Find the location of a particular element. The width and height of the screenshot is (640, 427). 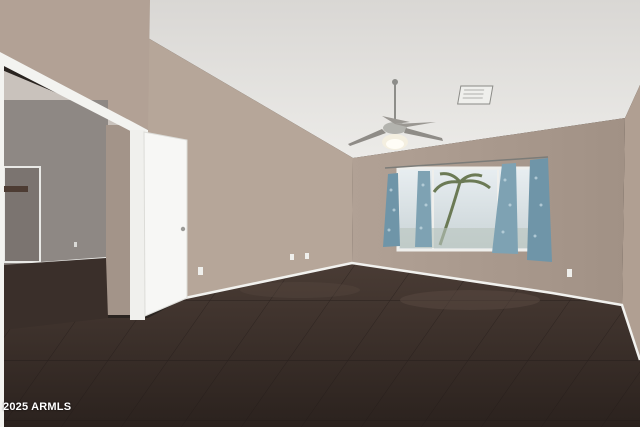

open-door is located at coordinates (165, 224).